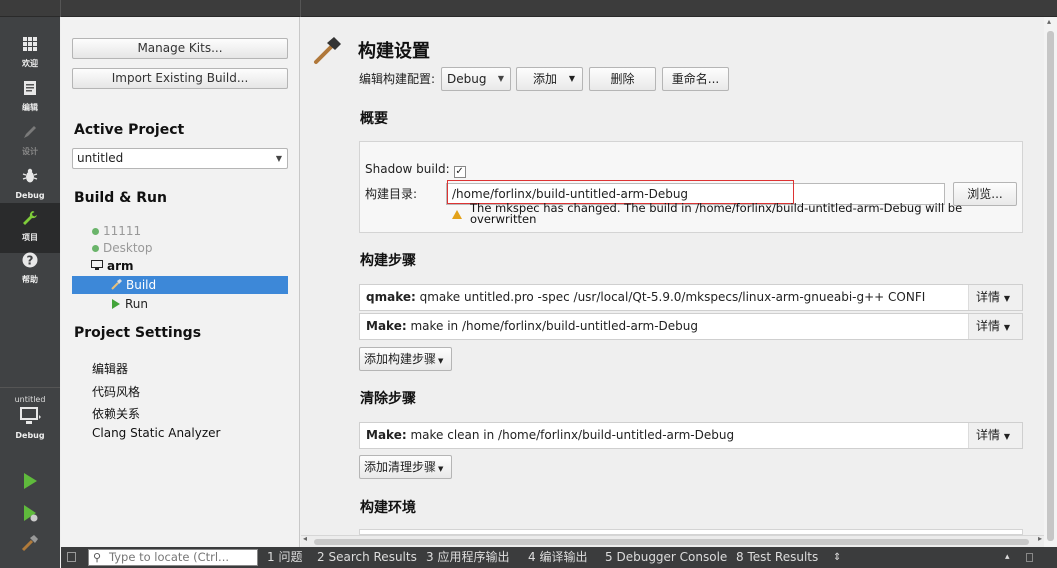  I want to click on output-tab-compile: 4 编译输出, so click(557, 557).